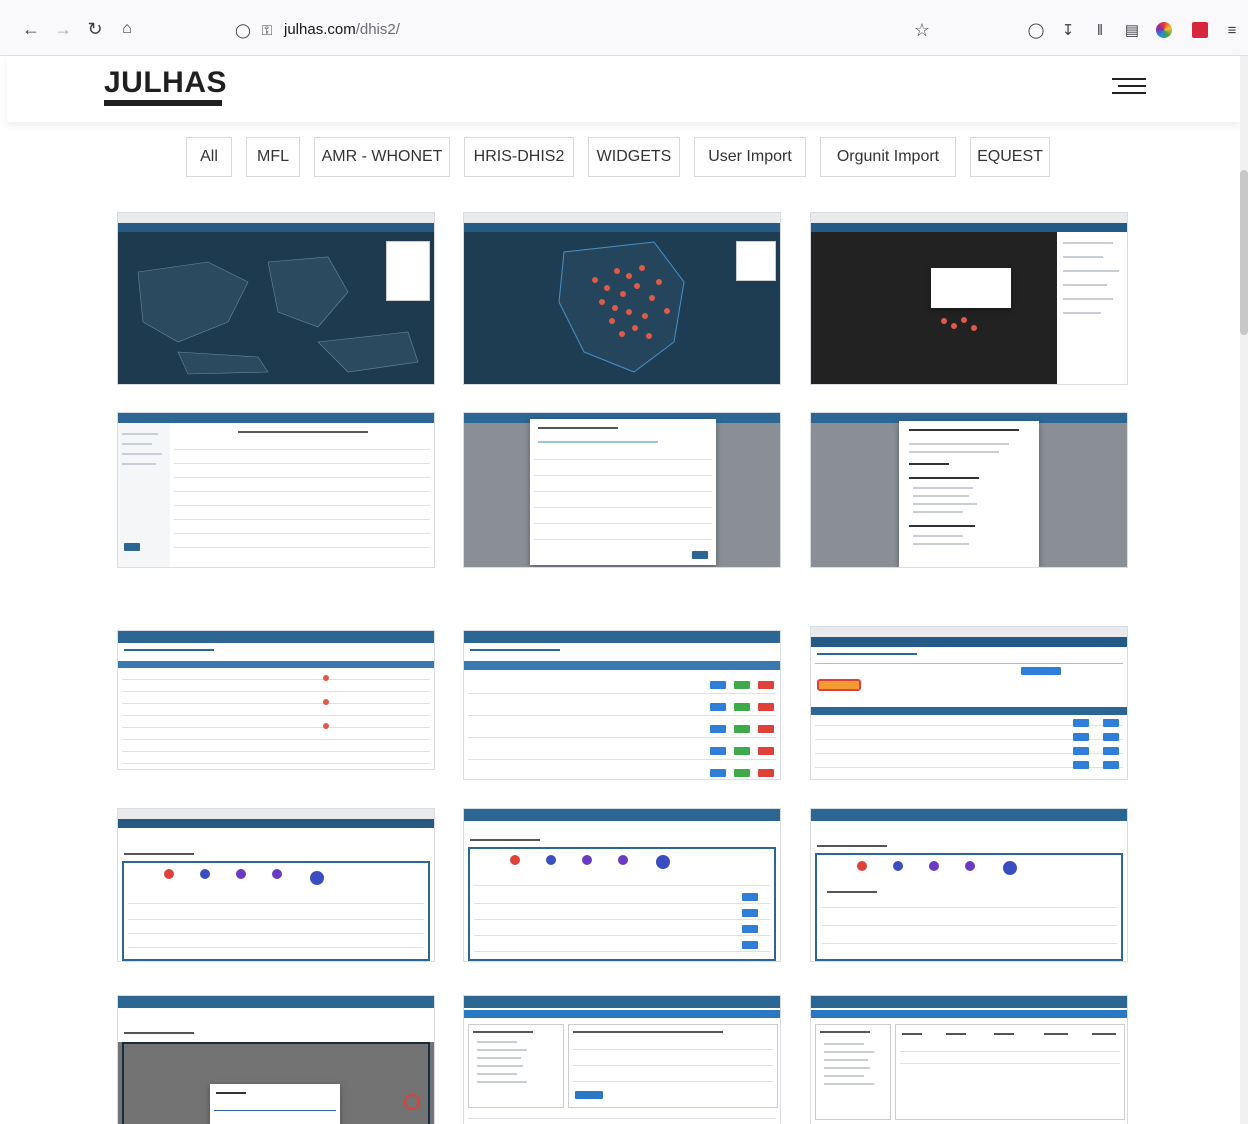 The height and width of the screenshot is (1124, 1248). What do you see at coordinates (750, 157) in the screenshot?
I see `filter-user-import-button: User Import` at bounding box center [750, 157].